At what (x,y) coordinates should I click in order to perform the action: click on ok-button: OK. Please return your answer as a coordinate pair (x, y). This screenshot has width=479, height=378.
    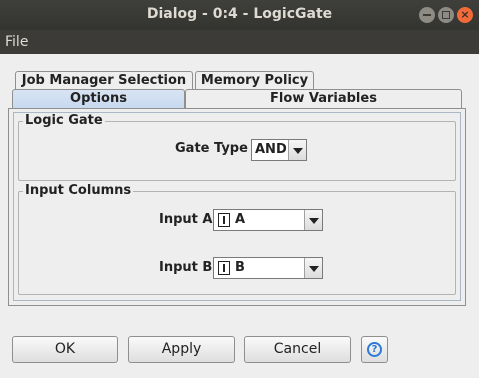
    Looking at the image, I should click on (65, 349).